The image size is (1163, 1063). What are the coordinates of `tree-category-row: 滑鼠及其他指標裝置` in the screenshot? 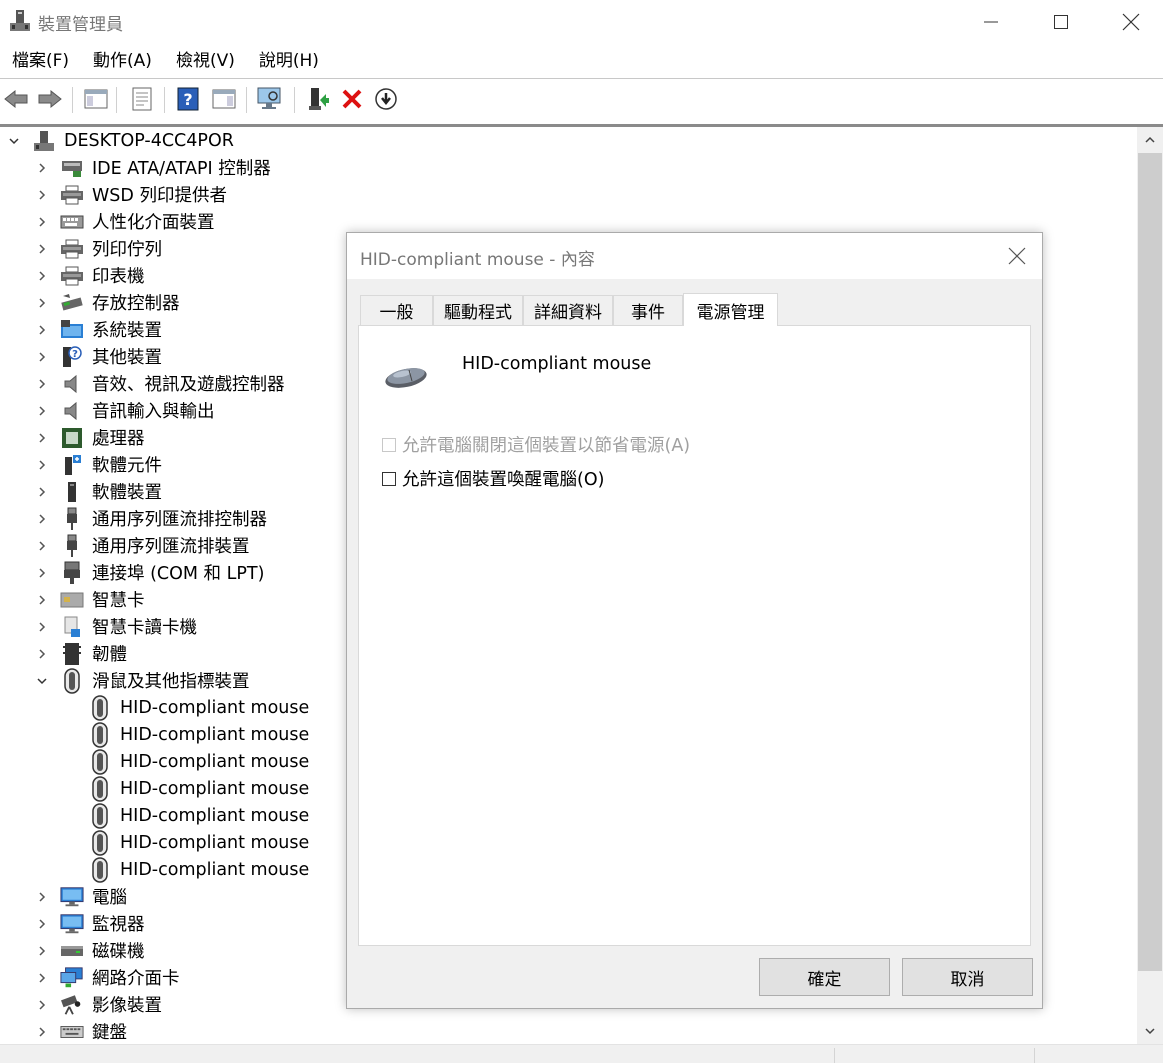 It's located at (142, 680).